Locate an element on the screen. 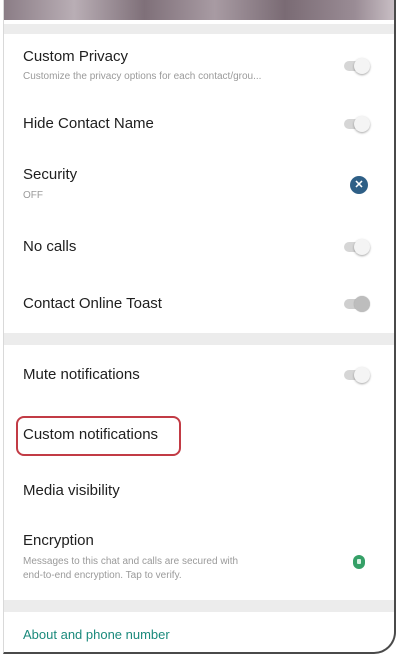  security-status: OFF is located at coordinates (33, 195).